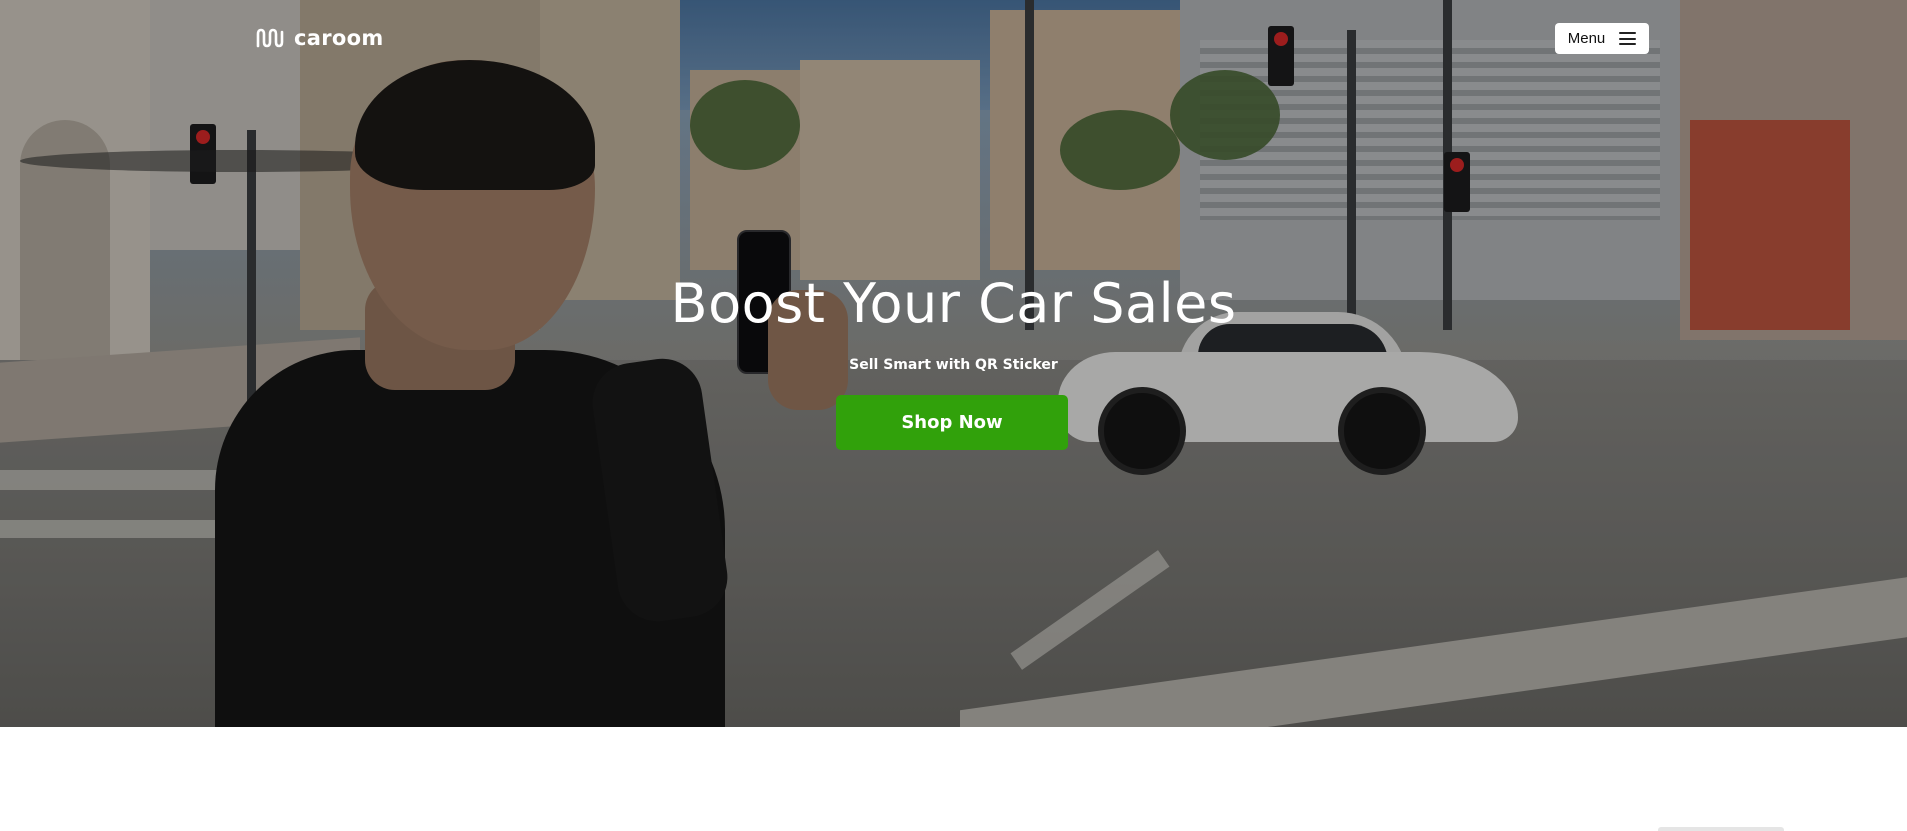 This screenshot has width=1907, height=831. What do you see at coordinates (953, 303) in the screenshot?
I see `hero-title: Boost Your Car Sales` at bounding box center [953, 303].